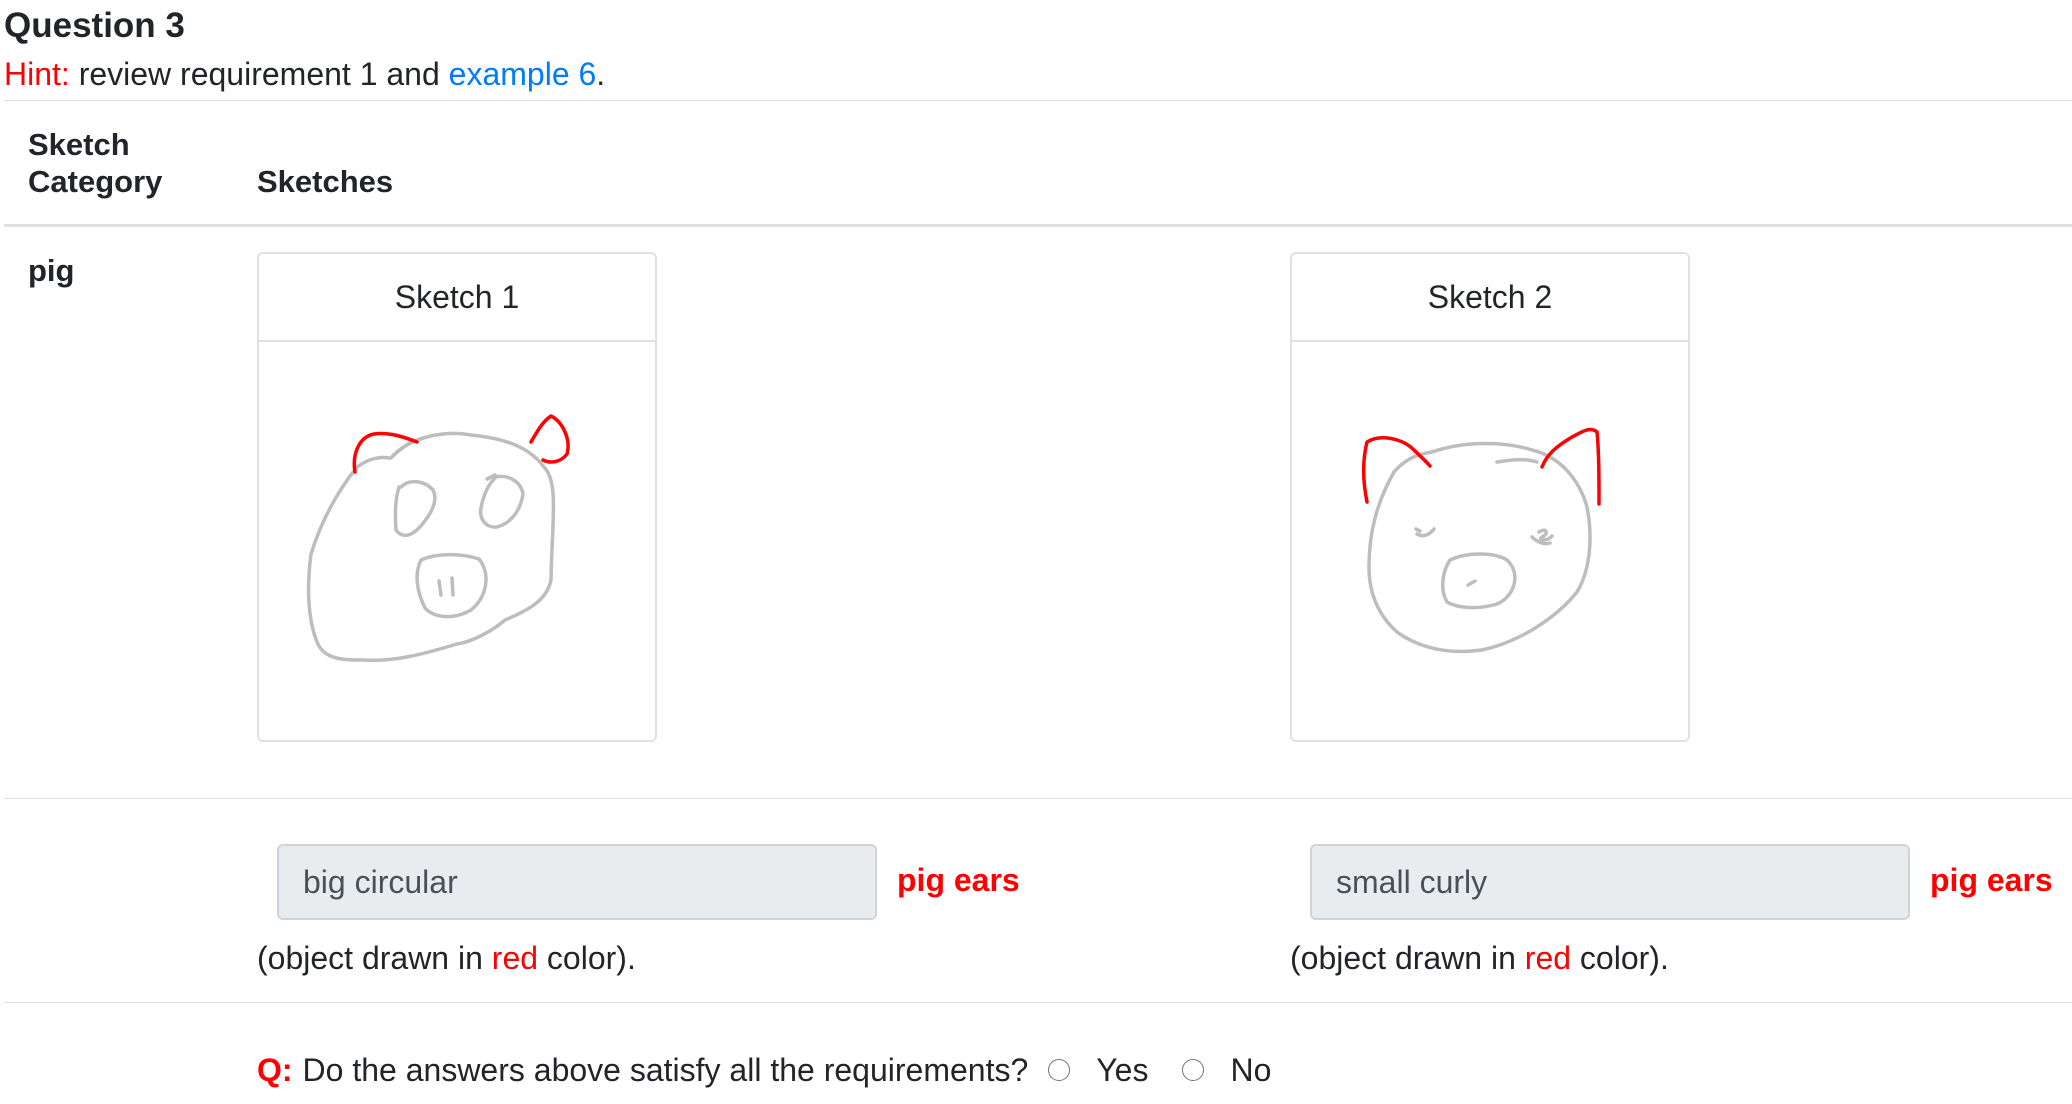 This screenshot has width=2072, height=1104. Describe the element at coordinates (1250, 1070) in the screenshot. I see `no-label: No` at that location.